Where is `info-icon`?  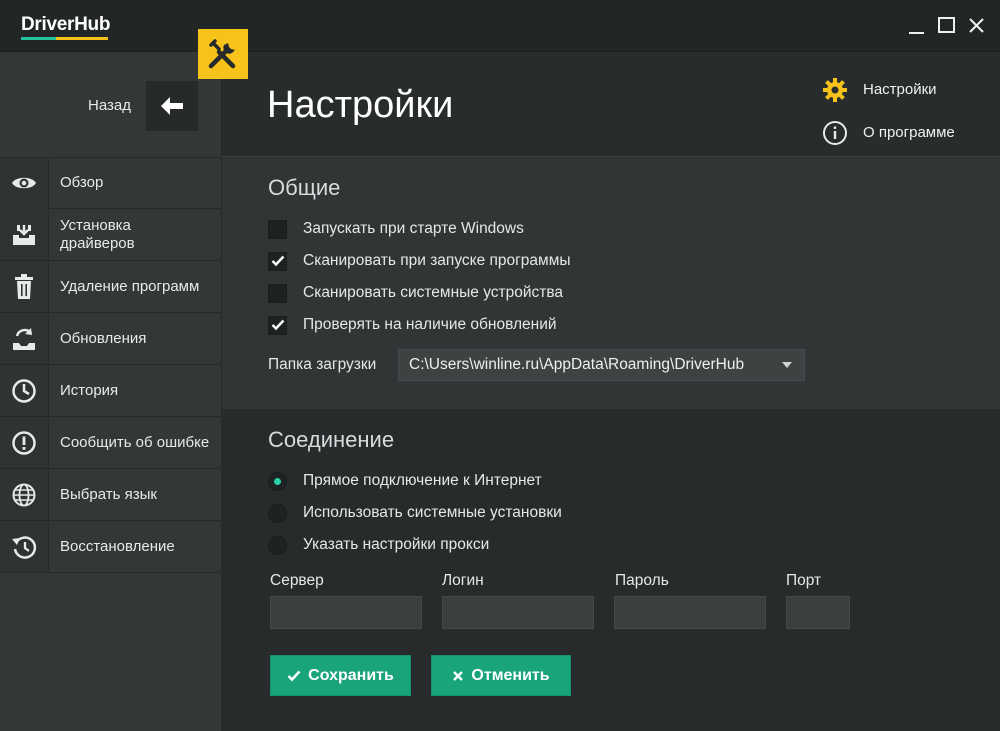
info-icon is located at coordinates (835, 133).